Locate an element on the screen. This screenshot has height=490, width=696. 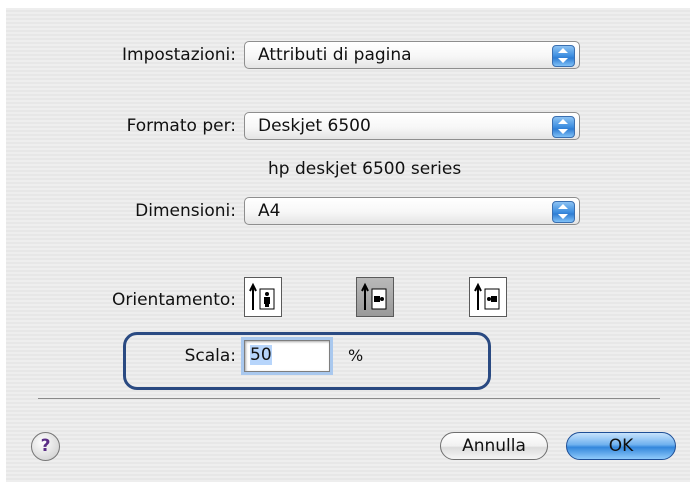
settings-popup: Attributi di pagina is located at coordinates (412, 55).